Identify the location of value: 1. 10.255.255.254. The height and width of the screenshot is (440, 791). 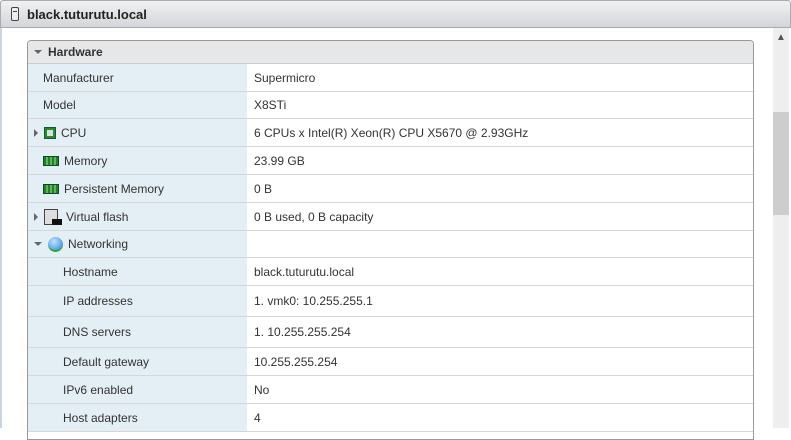
(302, 332).